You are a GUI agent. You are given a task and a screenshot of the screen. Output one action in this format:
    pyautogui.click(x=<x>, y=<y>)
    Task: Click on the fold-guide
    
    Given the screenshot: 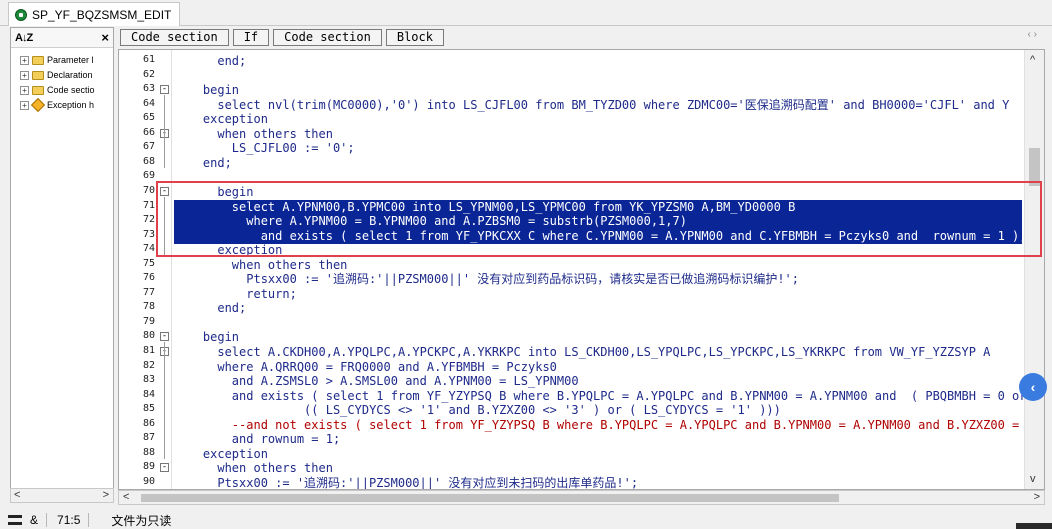 What is the action you would take?
    pyautogui.click(x=164, y=131)
    